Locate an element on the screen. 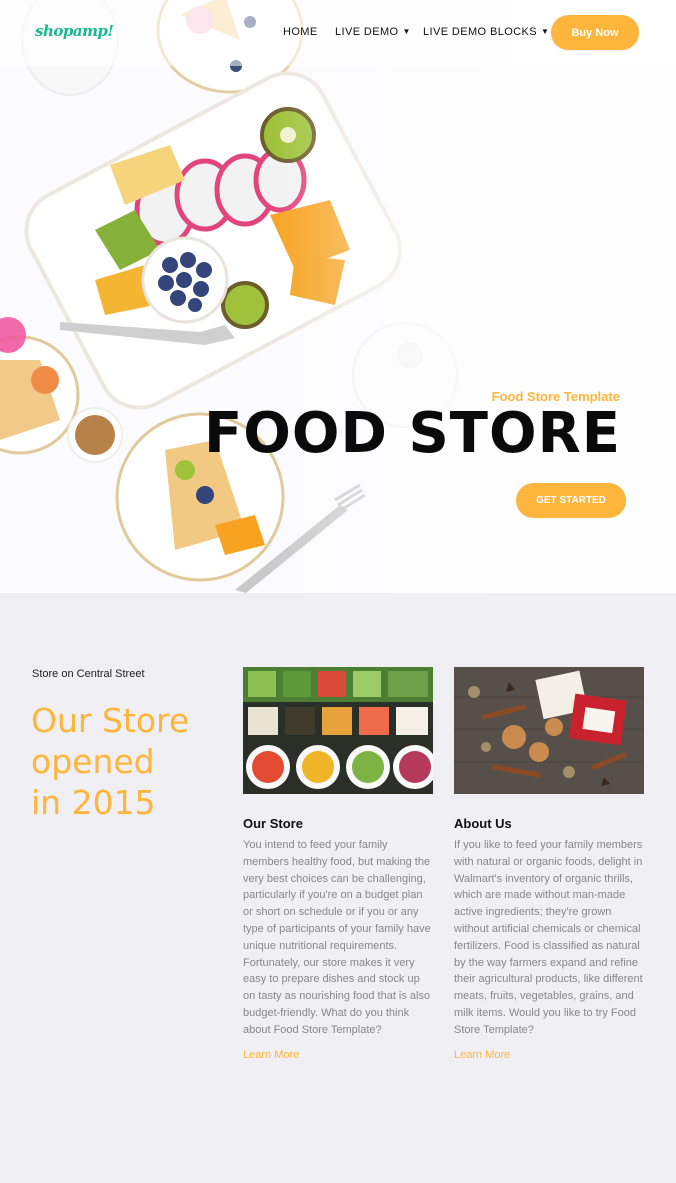 This screenshot has height=1183, width=676. nav-live-demo-label: LIVE DEMO is located at coordinates (367, 32).